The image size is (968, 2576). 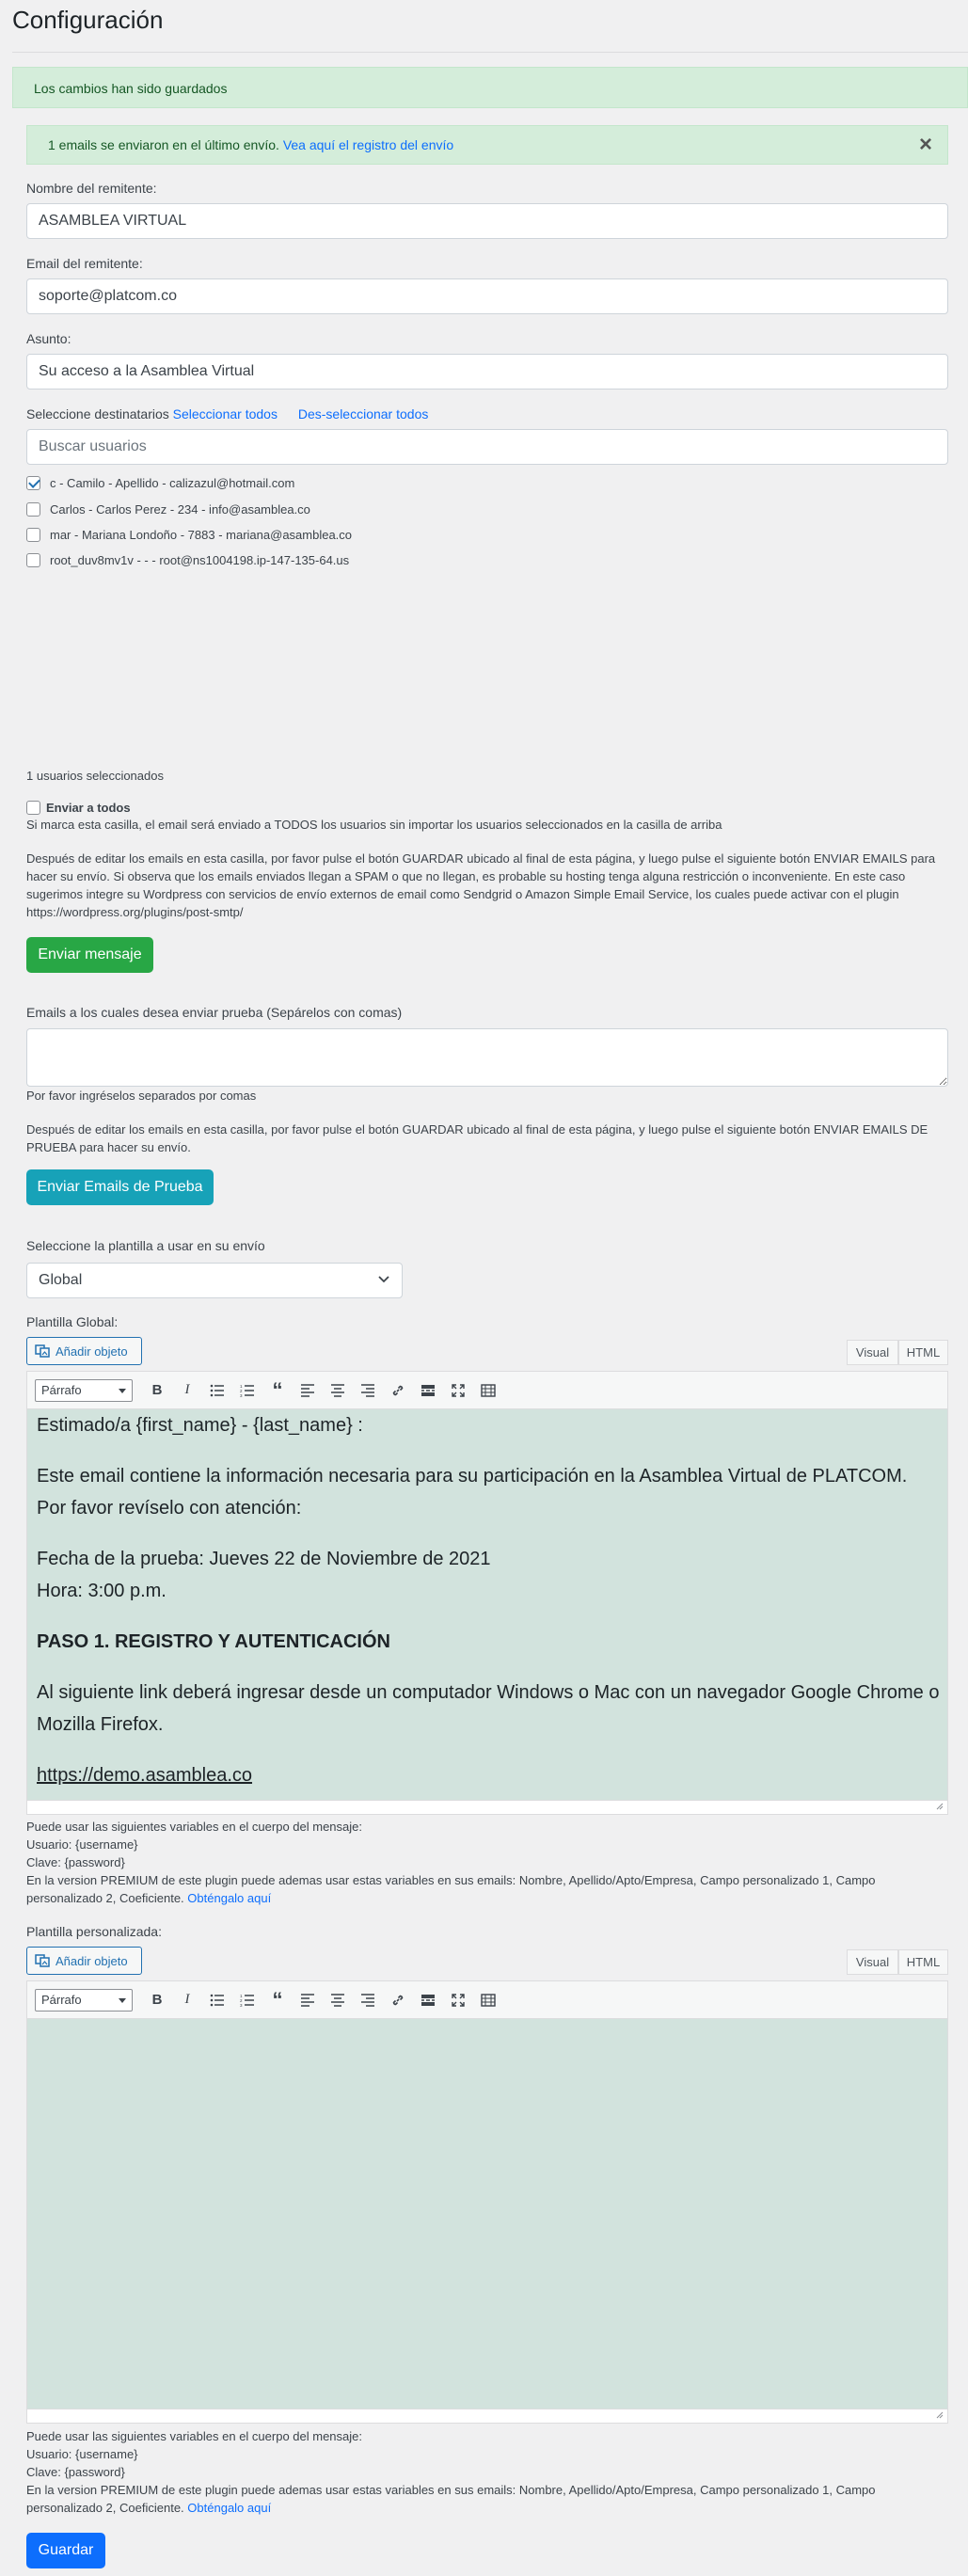 I want to click on custom-template-editor, so click(x=487, y=2214).